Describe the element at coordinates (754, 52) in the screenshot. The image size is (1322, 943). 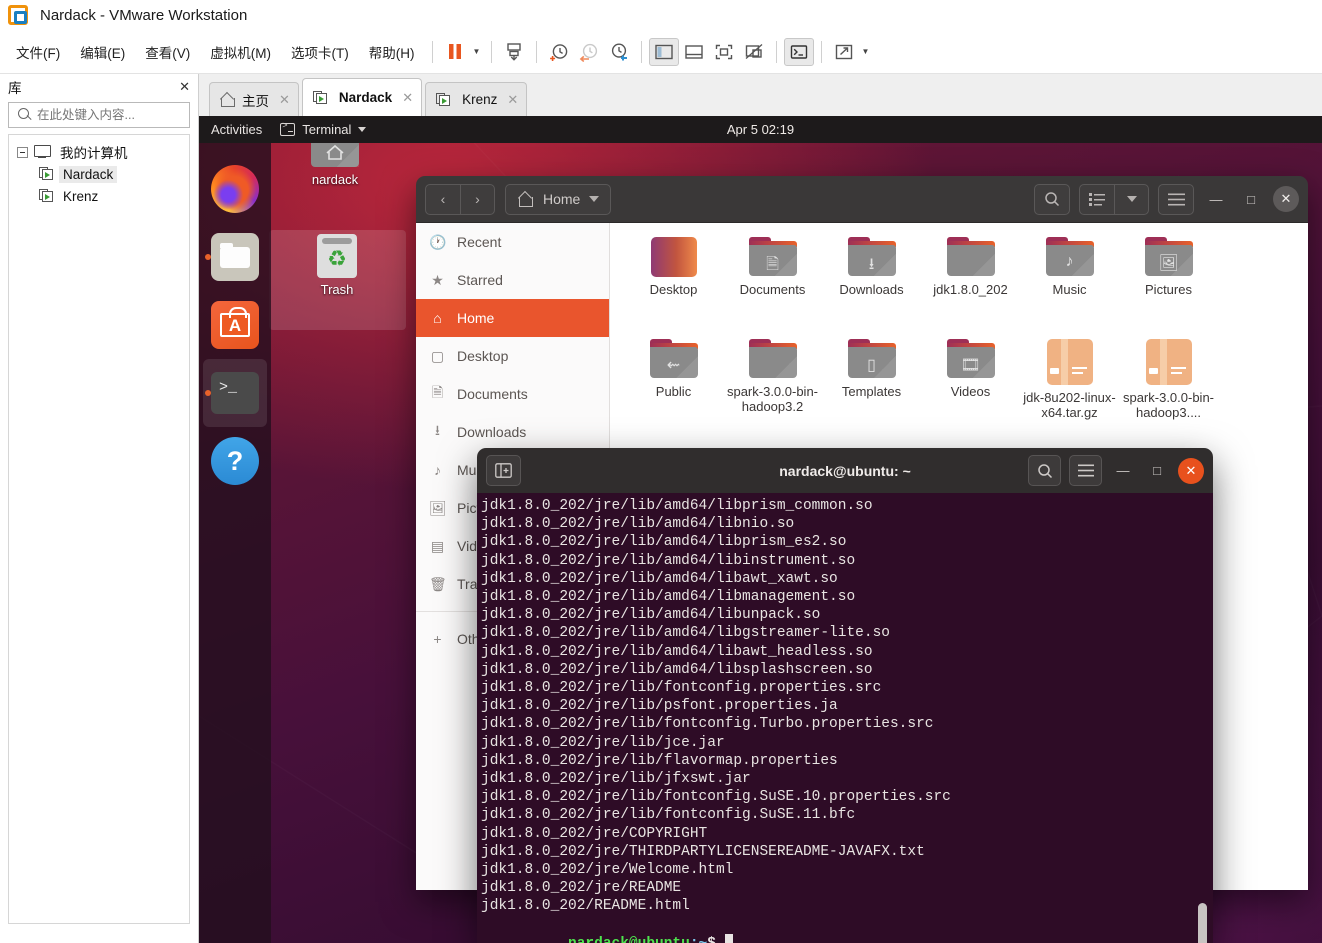
I see `unity-mode-icon` at that location.